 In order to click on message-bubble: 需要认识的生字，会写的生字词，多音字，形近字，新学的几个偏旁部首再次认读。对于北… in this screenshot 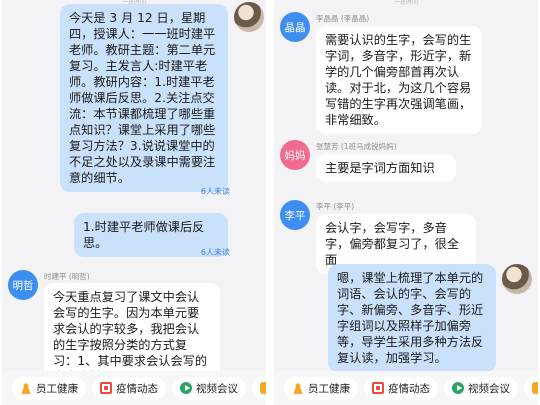, I will do `click(399, 80)`.